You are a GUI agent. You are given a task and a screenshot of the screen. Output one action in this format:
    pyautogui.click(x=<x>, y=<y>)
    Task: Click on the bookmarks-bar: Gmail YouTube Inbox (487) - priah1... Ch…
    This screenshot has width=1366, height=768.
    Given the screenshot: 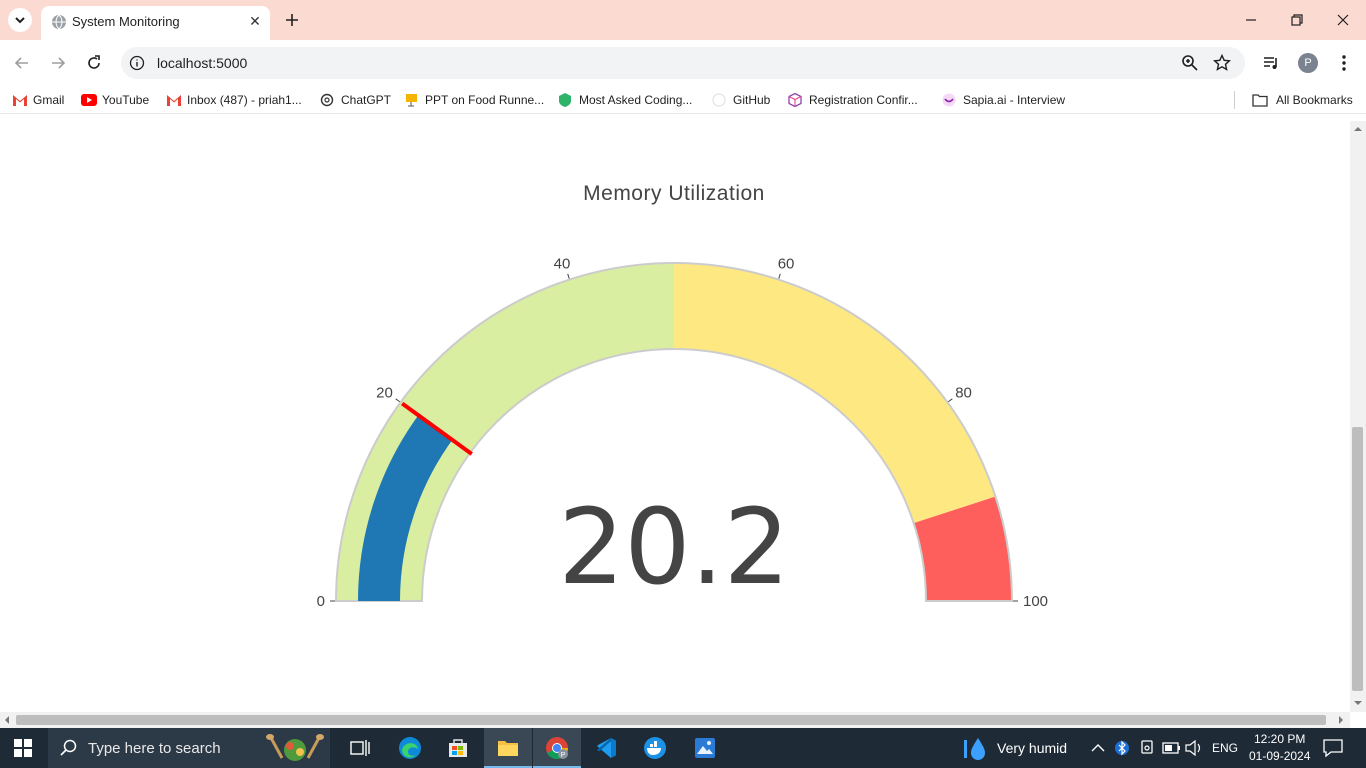 What is the action you would take?
    pyautogui.click(x=683, y=100)
    